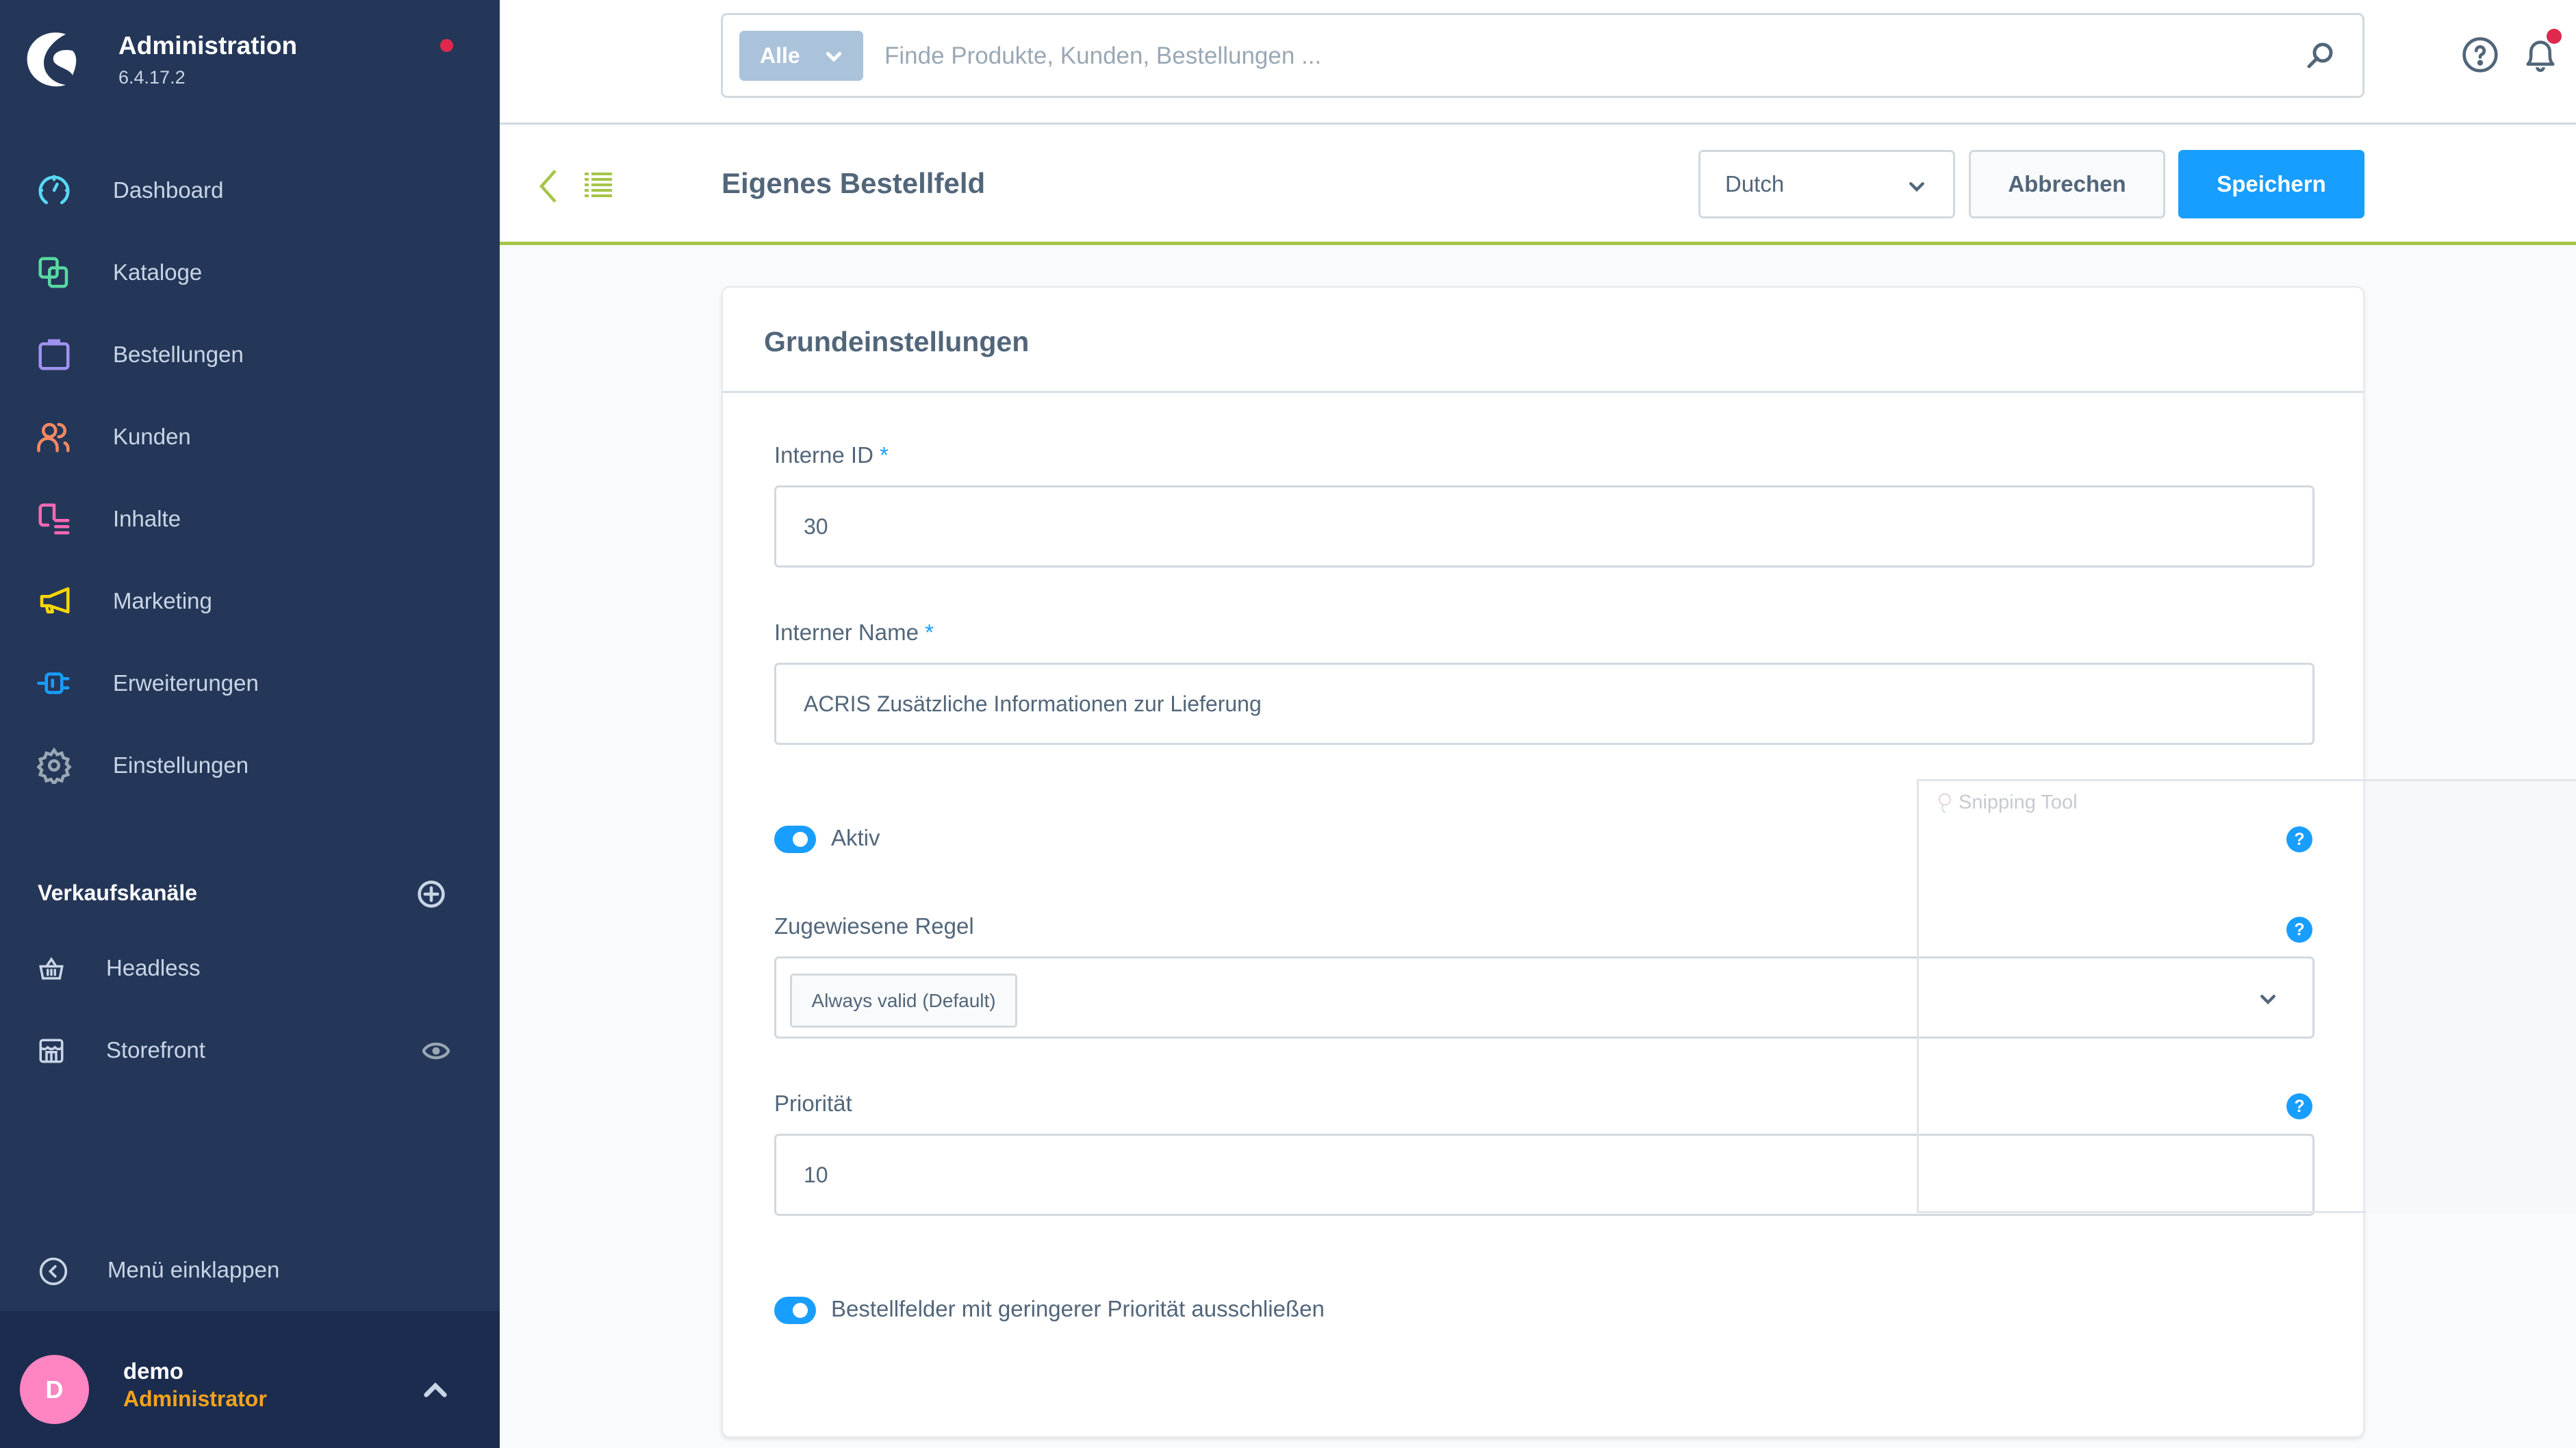 Image resolution: width=2576 pixels, height=1448 pixels. I want to click on page-title: Eigenes Bestellfeld, so click(854, 183).